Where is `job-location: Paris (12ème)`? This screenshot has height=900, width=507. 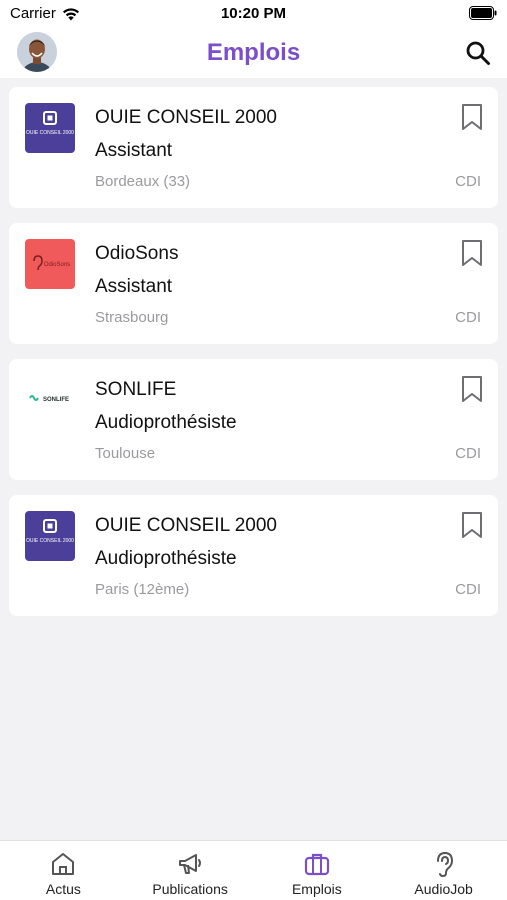 job-location: Paris (12ème) is located at coordinates (142, 589).